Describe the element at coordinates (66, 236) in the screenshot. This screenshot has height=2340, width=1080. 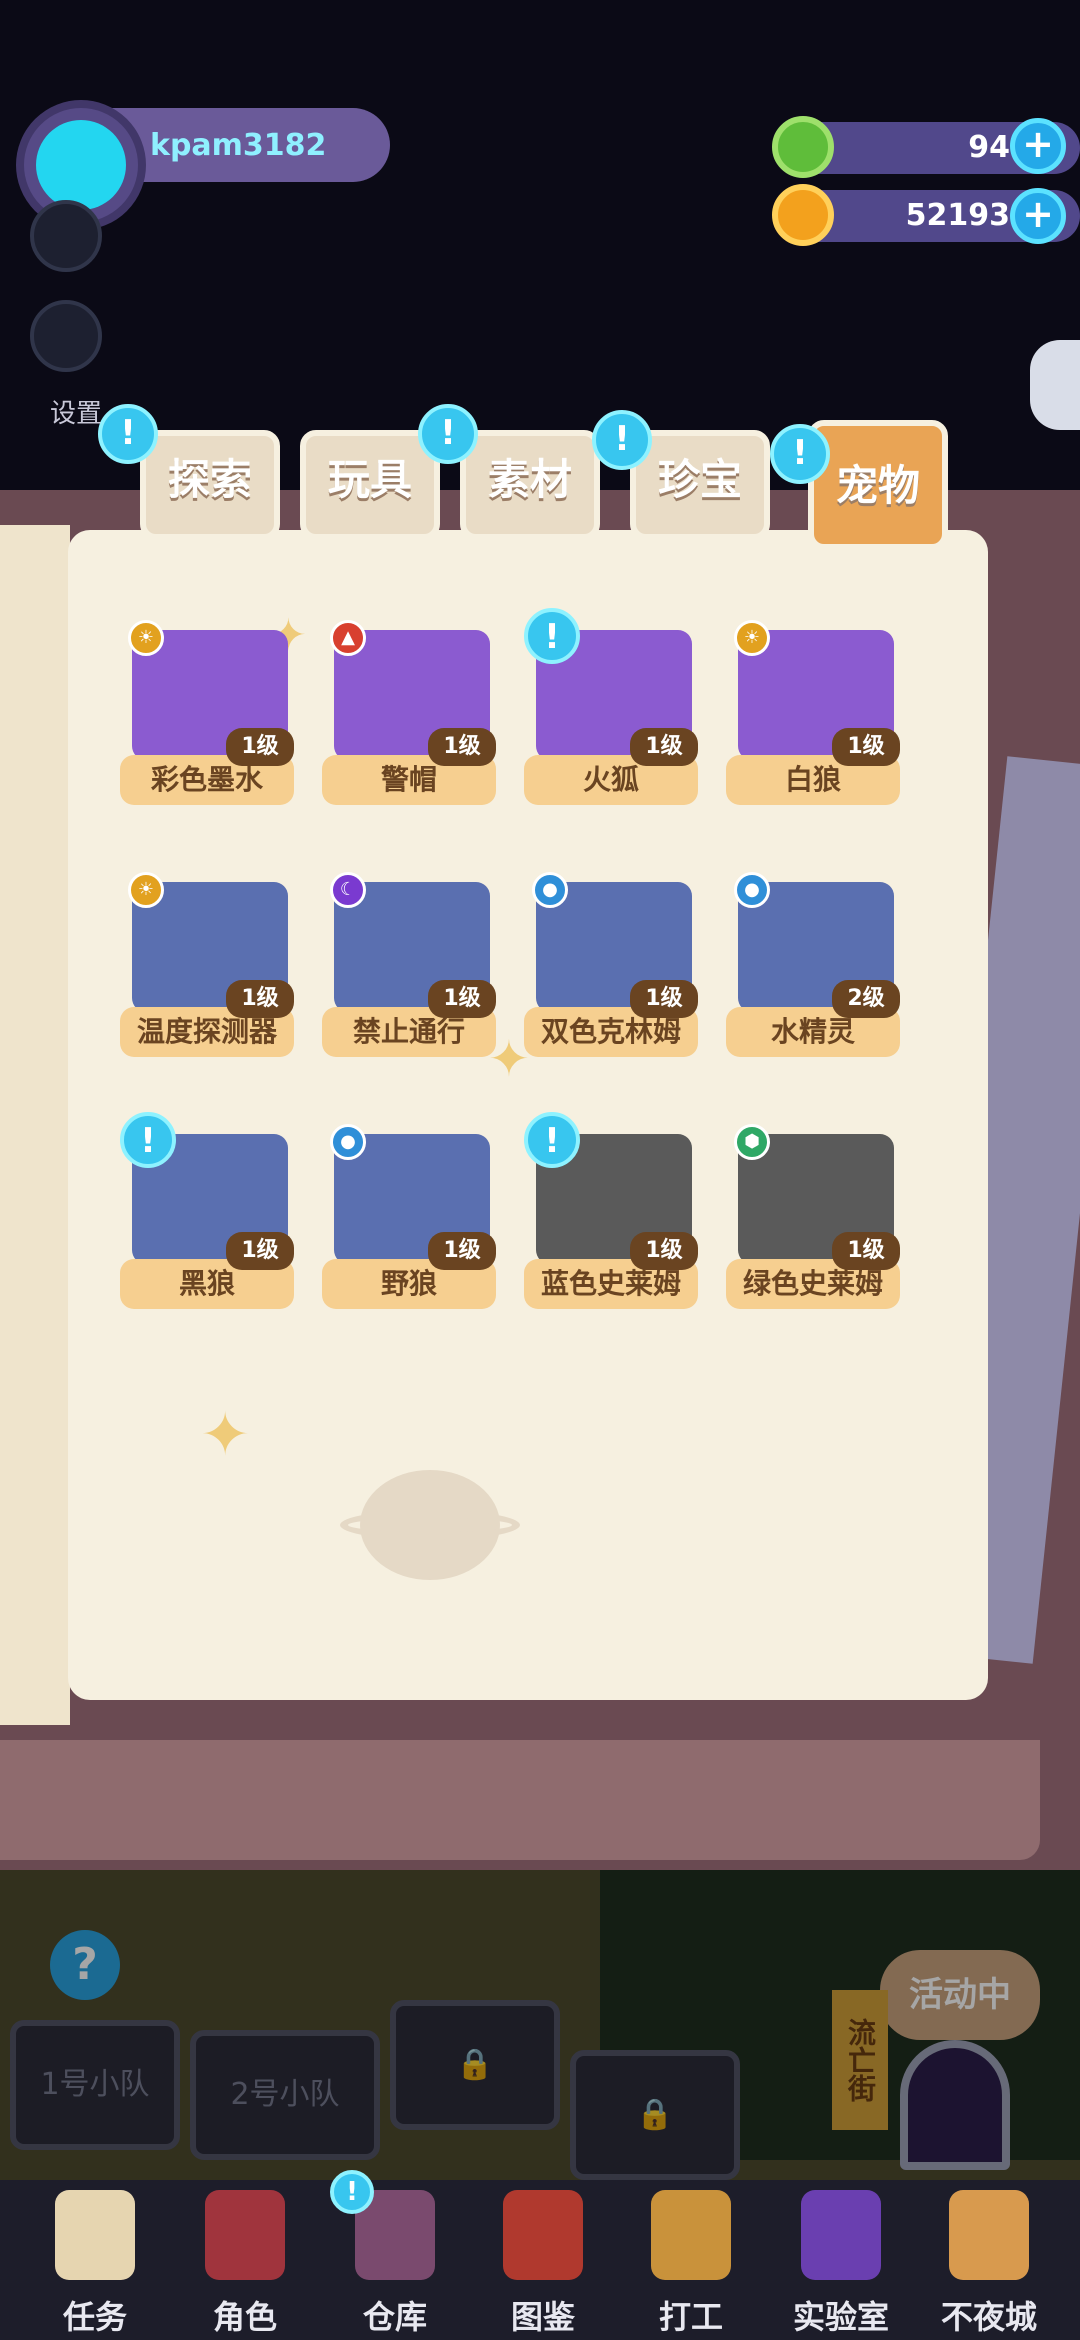
I see `arrow-up-icon` at that location.